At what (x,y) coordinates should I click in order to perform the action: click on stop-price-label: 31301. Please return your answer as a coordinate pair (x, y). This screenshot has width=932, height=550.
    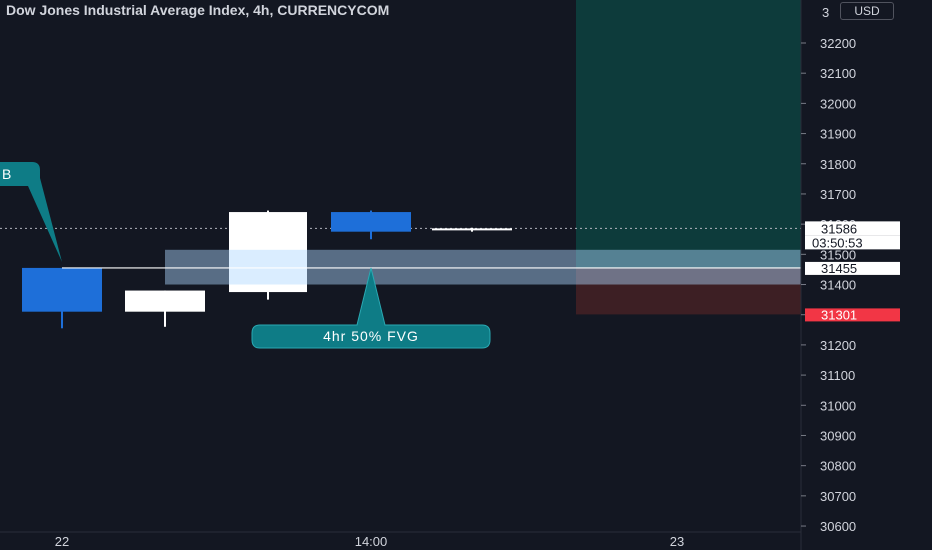
    Looking at the image, I should click on (839, 314).